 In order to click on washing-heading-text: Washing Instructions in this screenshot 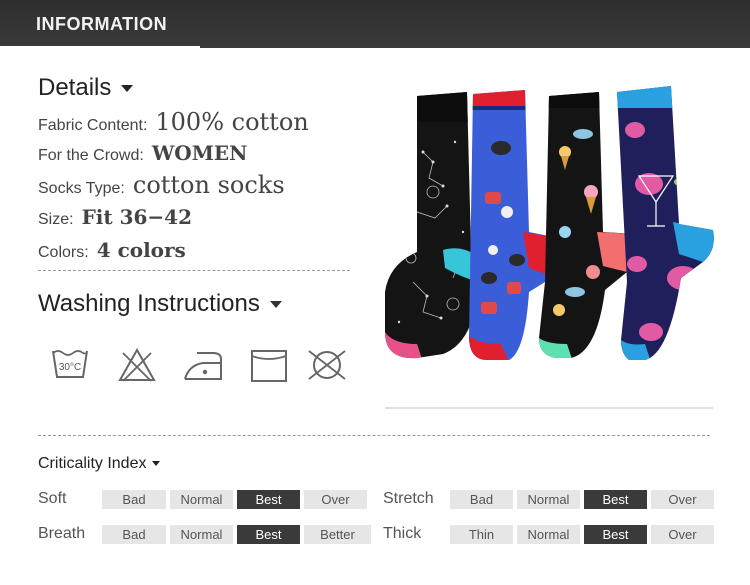, I will do `click(149, 303)`.